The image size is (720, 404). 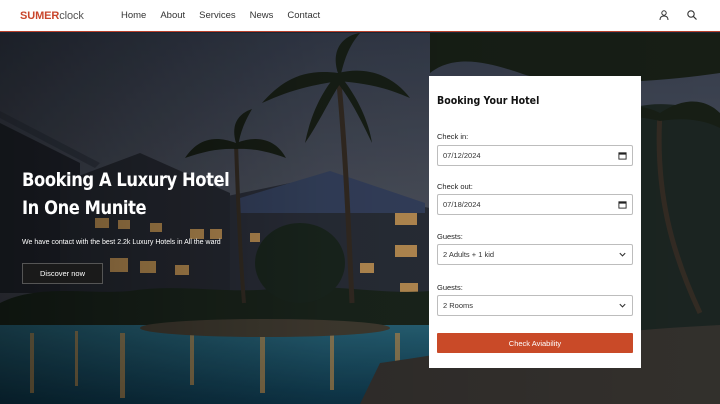 What do you see at coordinates (450, 236) in the screenshot?
I see `guests-label: Guests:` at bounding box center [450, 236].